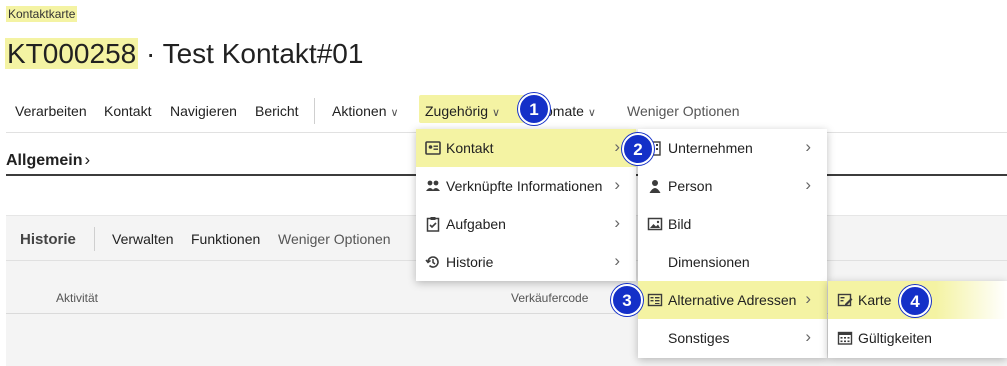 Image resolution: width=1007 pixels, height=366 pixels. I want to click on column-header-verkaeufercode: Verkäufercode, so click(549, 298).